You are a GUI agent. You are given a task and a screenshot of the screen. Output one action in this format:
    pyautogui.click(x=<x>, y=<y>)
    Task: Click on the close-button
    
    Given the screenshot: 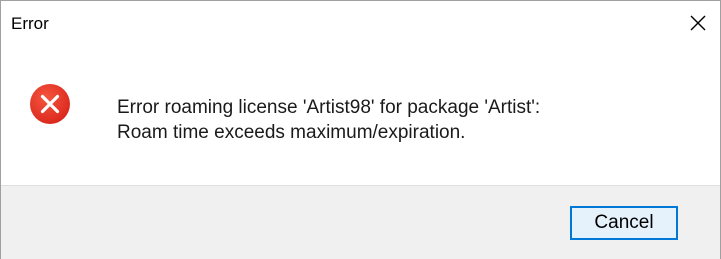 What is the action you would take?
    pyautogui.click(x=698, y=23)
    